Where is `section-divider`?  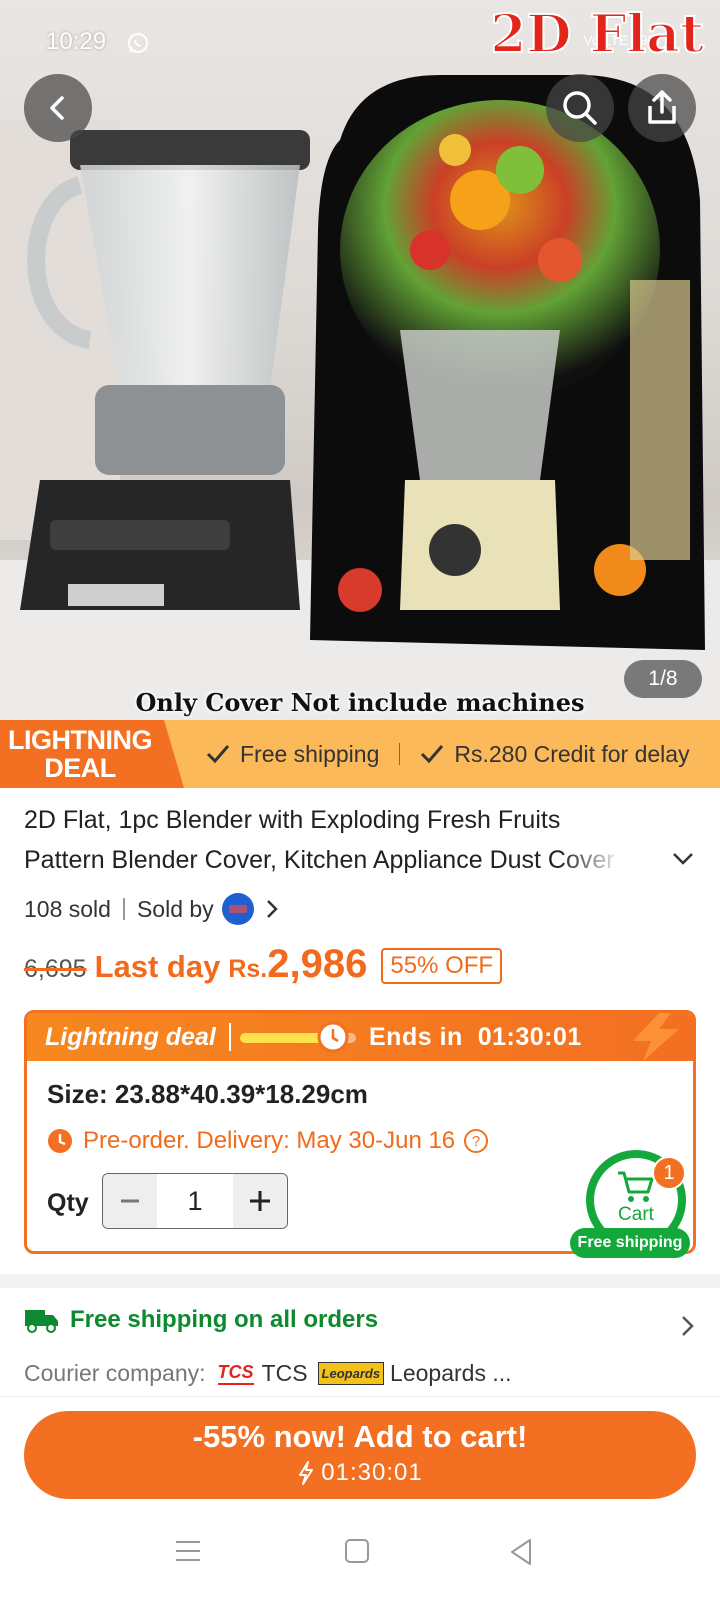
section-divider is located at coordinates (360, 1281).